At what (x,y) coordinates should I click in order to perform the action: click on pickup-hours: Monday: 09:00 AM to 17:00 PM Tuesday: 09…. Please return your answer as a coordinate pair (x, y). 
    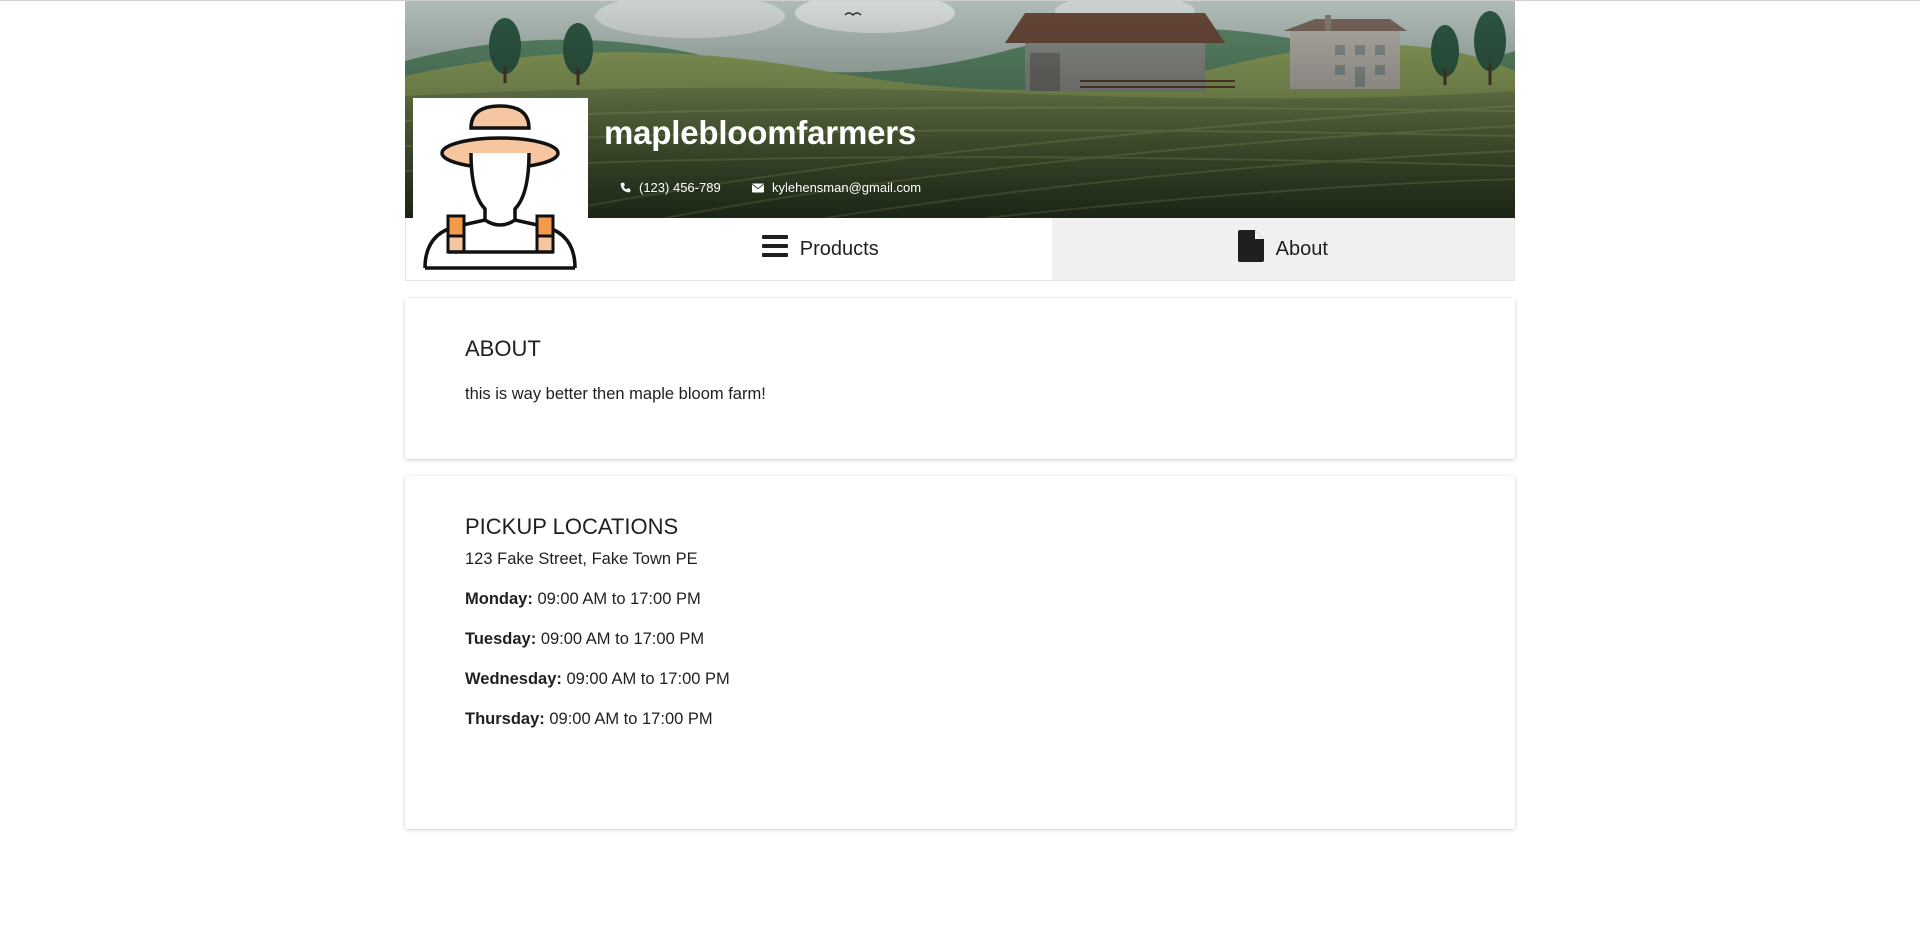
    Looking at the image, I should click on (990, 670).